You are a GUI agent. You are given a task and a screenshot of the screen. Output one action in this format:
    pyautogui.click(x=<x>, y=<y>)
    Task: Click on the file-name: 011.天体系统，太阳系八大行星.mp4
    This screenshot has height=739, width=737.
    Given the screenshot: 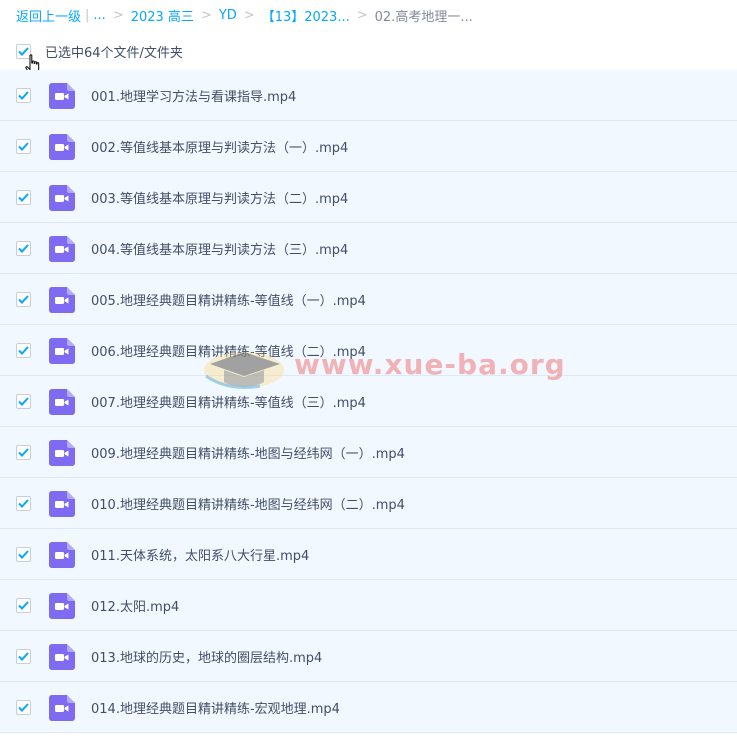 What is the action you would take?
    pyautogui.click(x=200, y=556)
    